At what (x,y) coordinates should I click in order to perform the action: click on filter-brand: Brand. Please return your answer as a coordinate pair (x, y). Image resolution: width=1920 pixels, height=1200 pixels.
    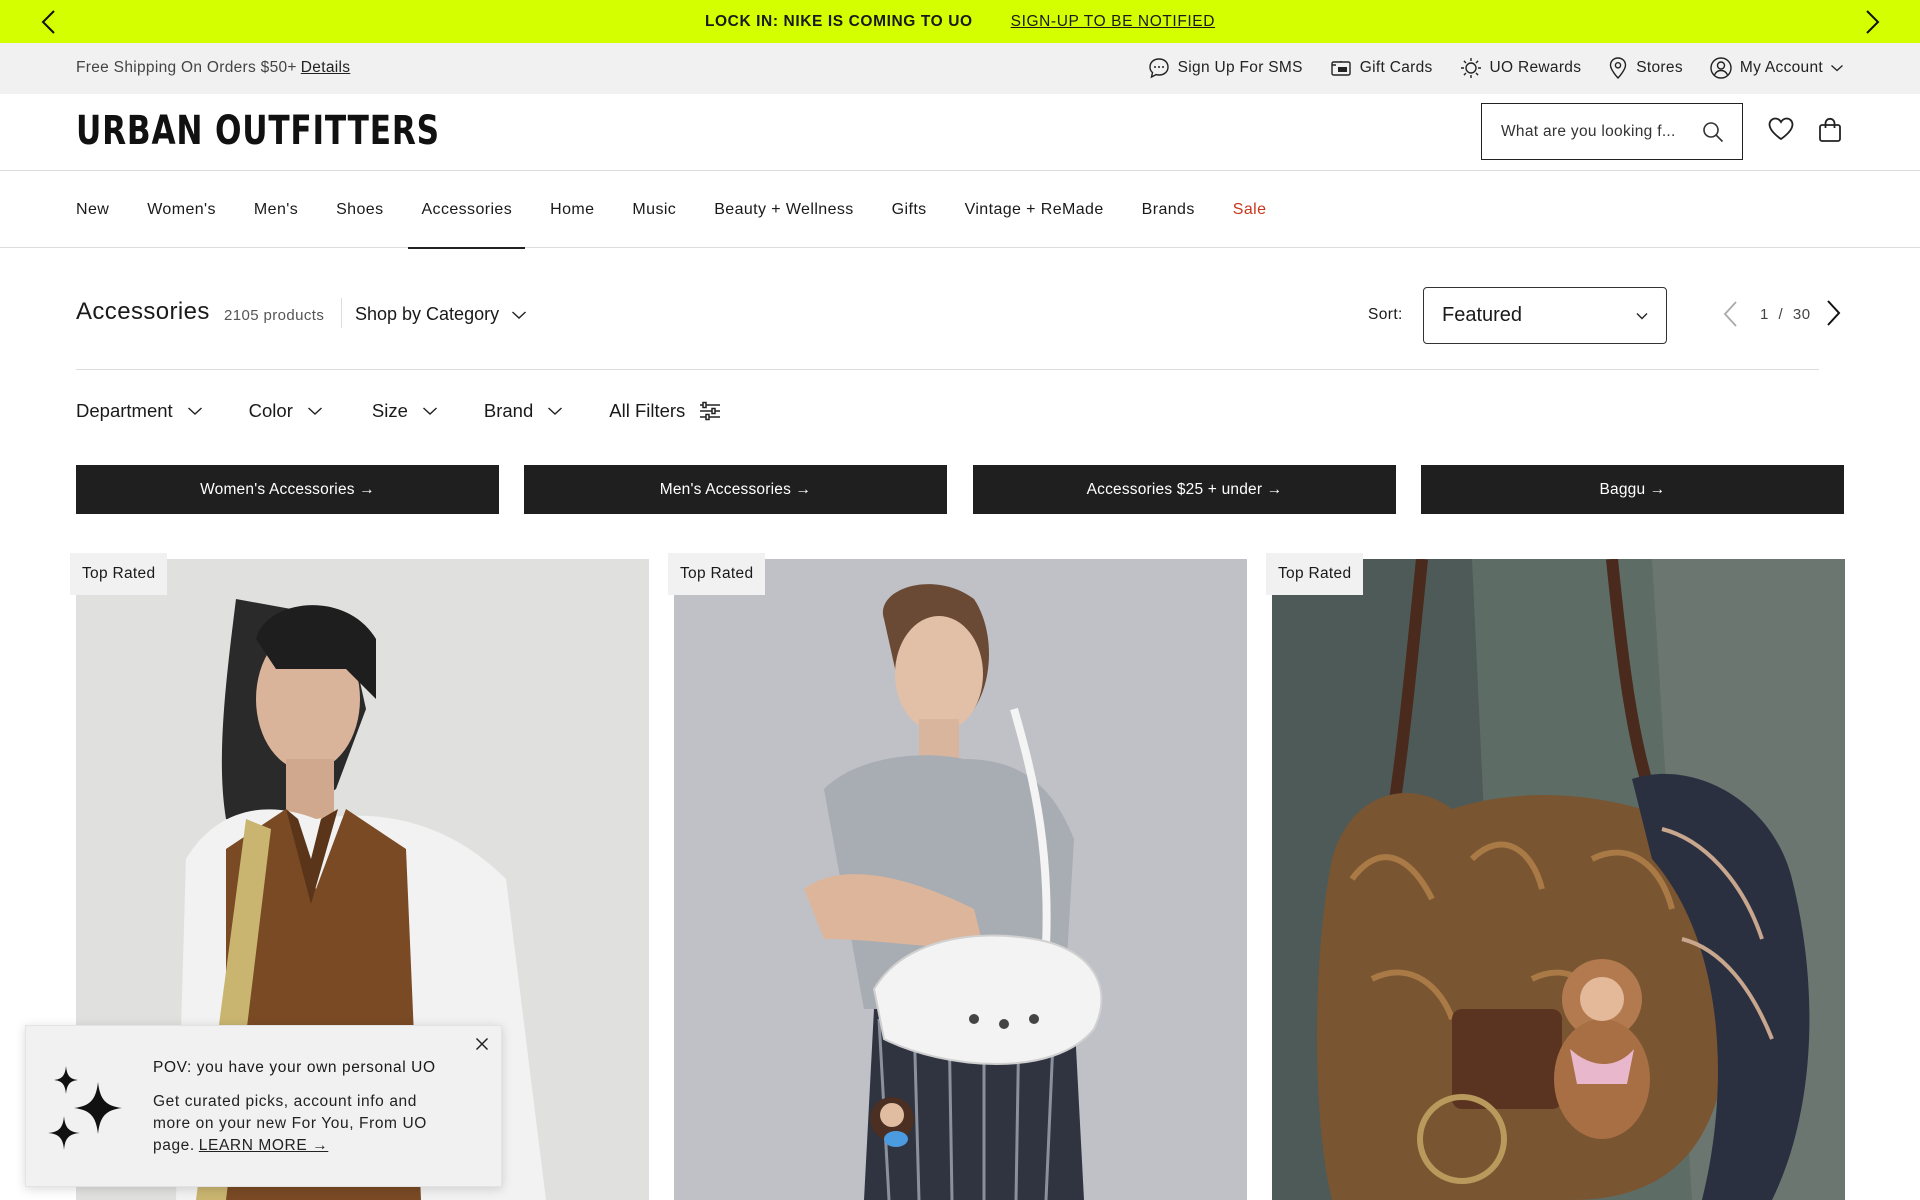
    Looking at the image, I should click on (523, 411).